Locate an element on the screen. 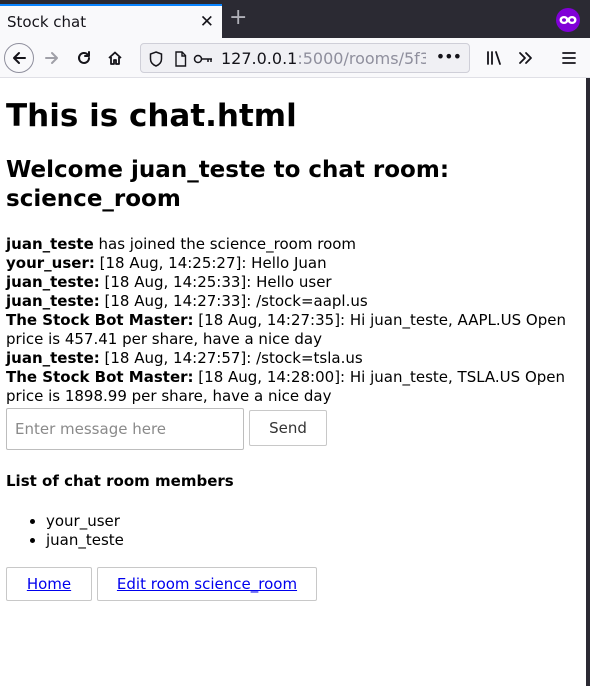 The height and width of the screenshot is (686, 590). members-heading: List of chat room members is located at coordinates (120, 481).